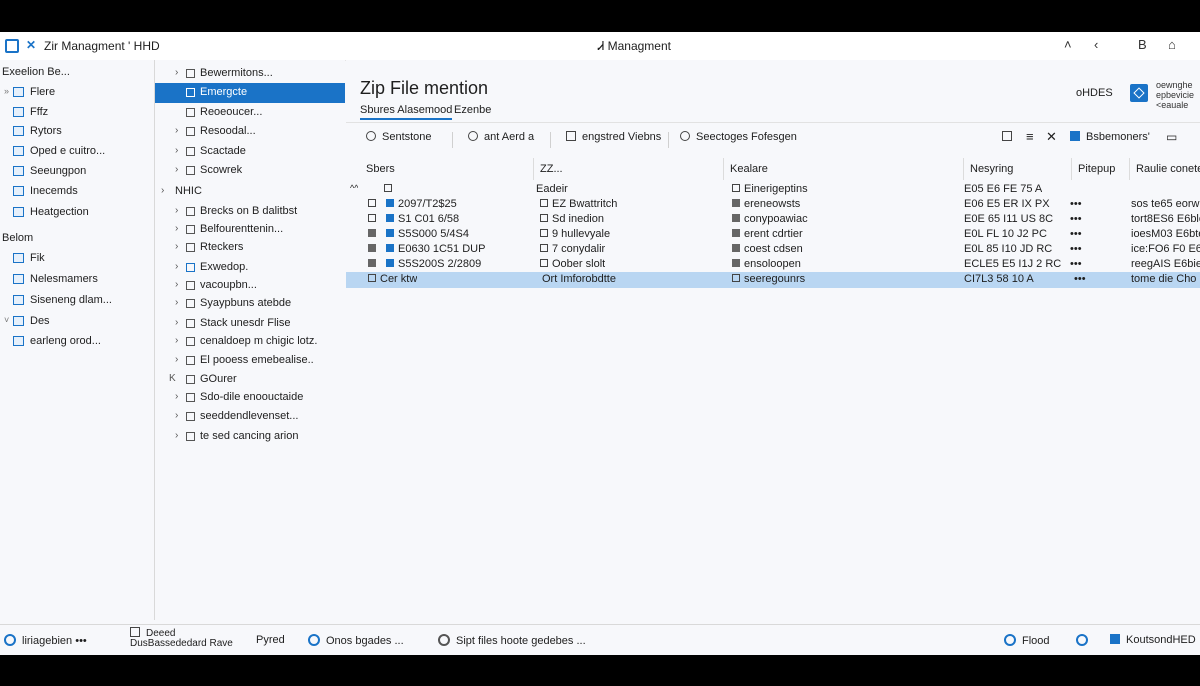  I want to click on status-item: KoutsondHED, so click(1153, 640).